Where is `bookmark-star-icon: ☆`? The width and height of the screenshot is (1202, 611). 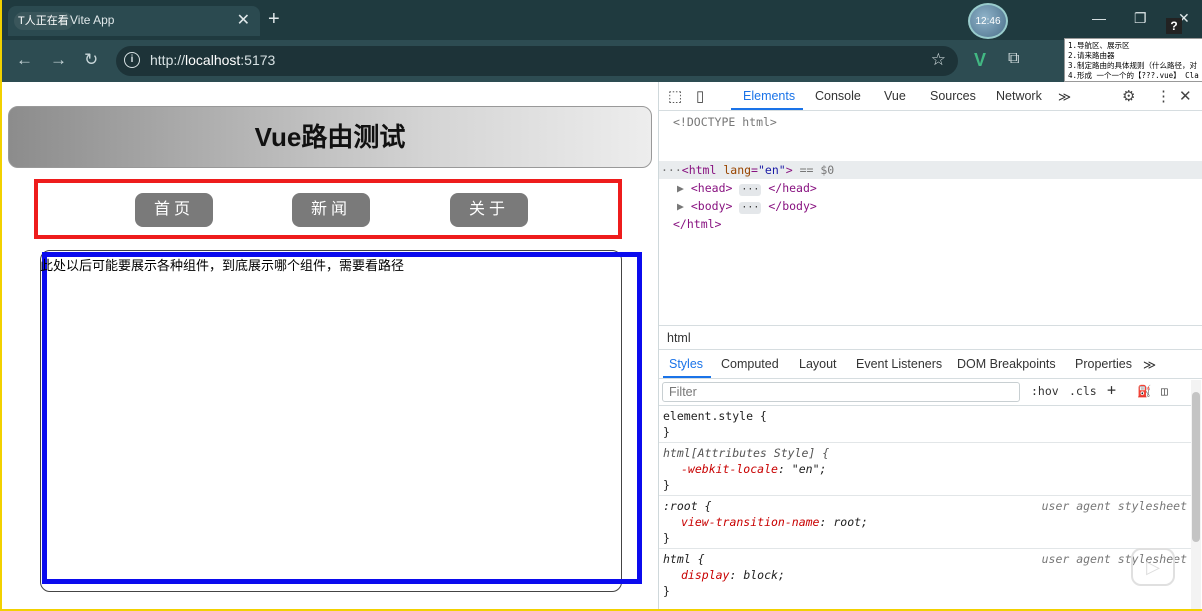
bookmark-star-icon: ☆ is located at coordinates (938, 60).